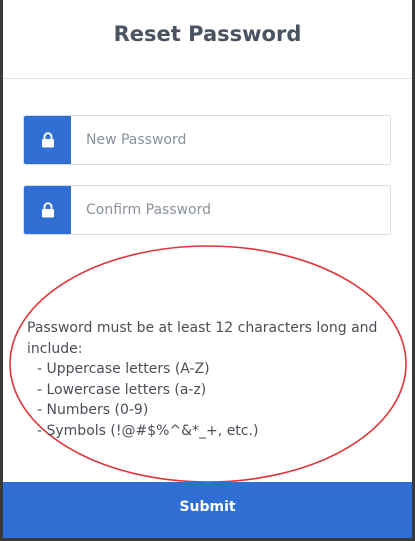  I want to click on requirement-item: - Lowercase letters (a-z), so click(122, 389).